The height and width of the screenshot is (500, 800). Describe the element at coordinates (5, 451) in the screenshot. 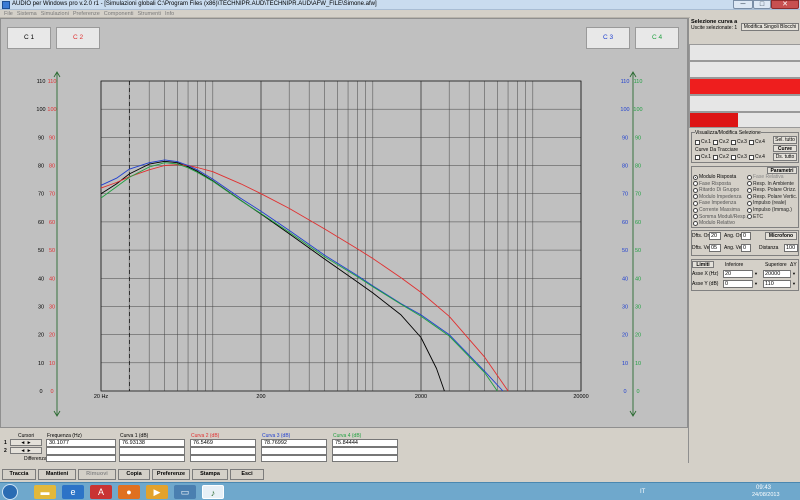

I see `cursor-row-2-label: 2` at that location.